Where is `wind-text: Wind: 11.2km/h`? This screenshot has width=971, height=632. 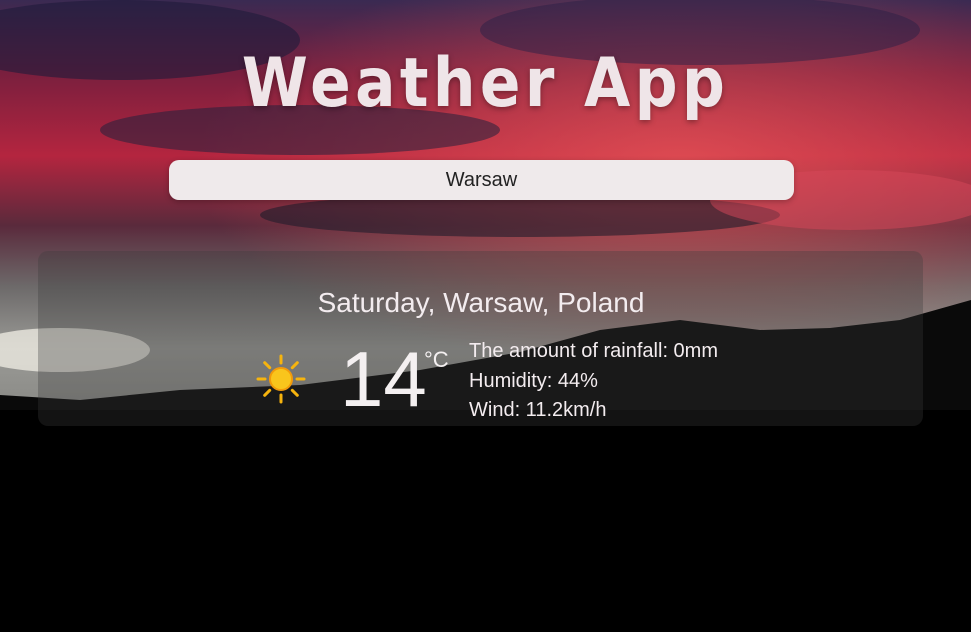
wind-text: Wind: 11.2km/h is located at coordinates (538, 410).